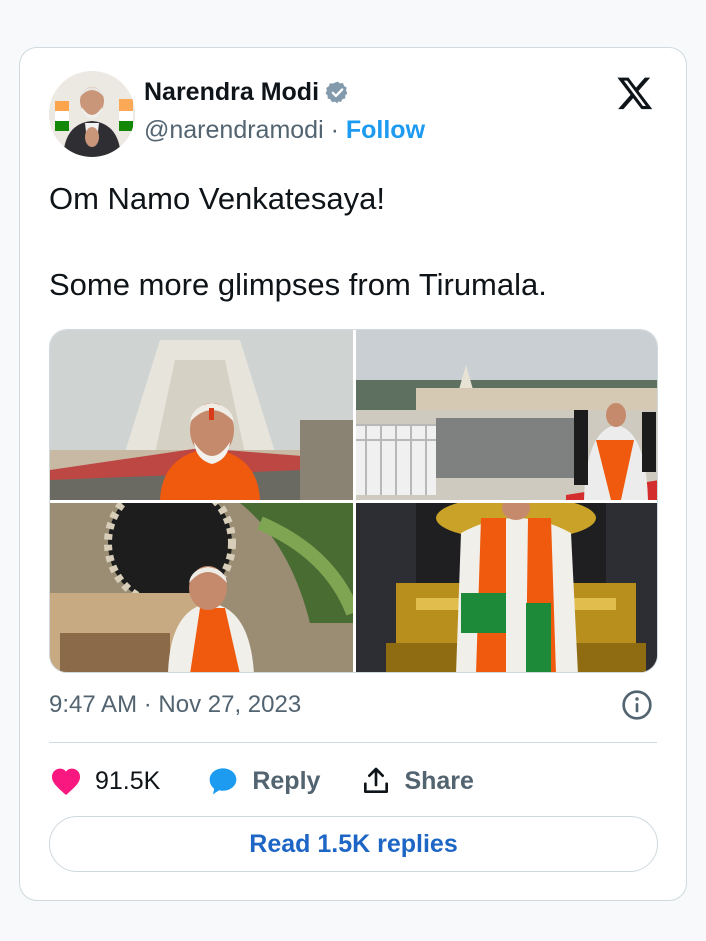  What do you see at coordinates (637, 705) in the screenshot?
I see `info-icon` at bounding box center [637, 705].